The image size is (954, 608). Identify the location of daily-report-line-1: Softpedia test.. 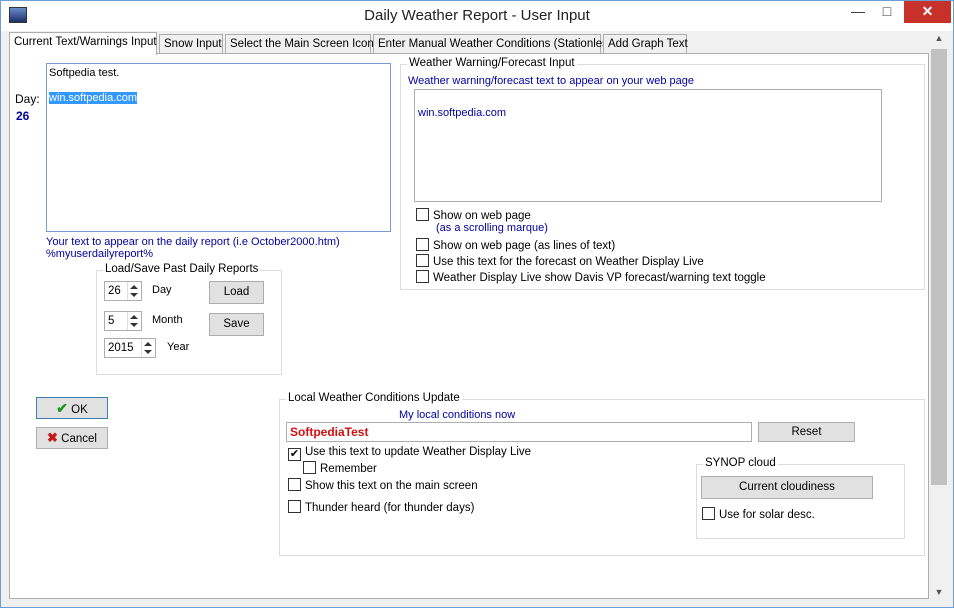
(84, 73).